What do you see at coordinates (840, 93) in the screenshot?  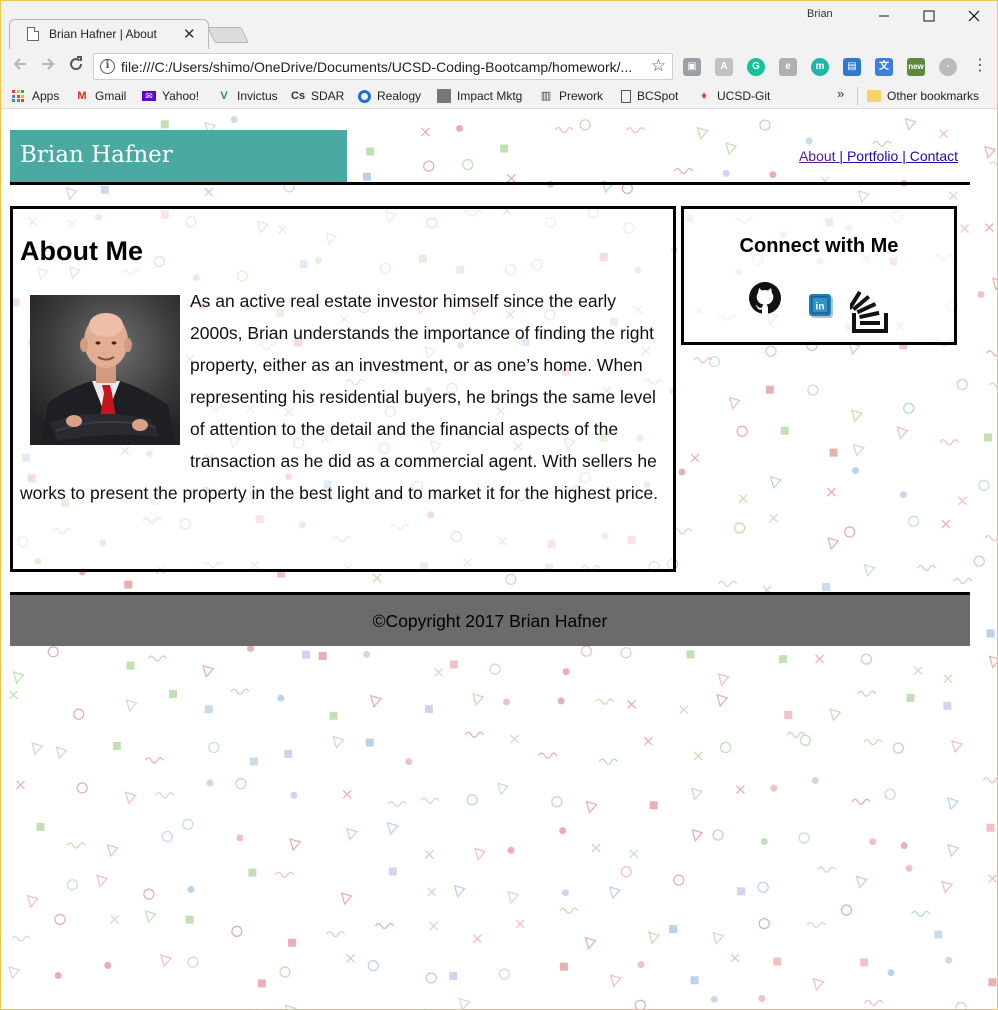 I see `more-bookmarks-icon: »` at bounding box center [840, 93].